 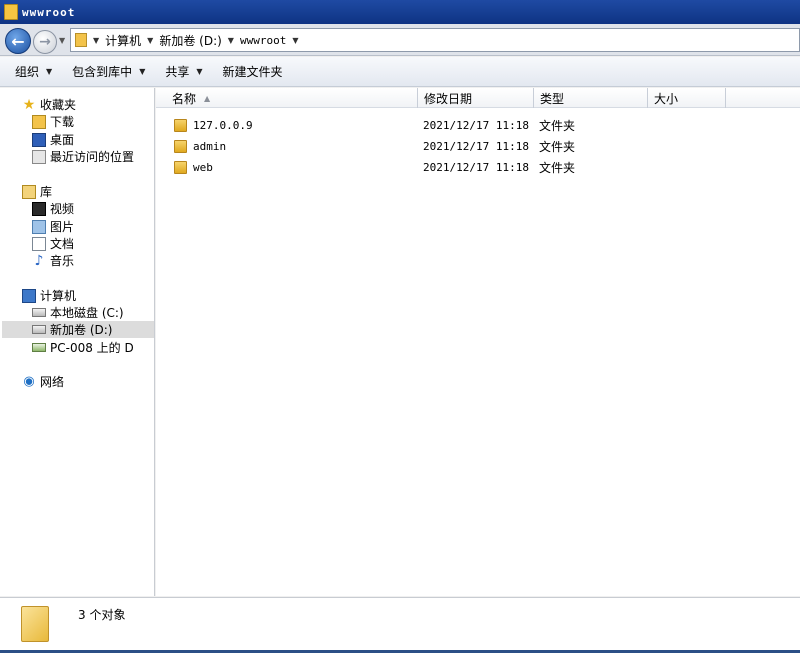 What do you see at coordinates (53, 243) in the screenshot?
I see `nav-documents: 文档` at bounding box center [53, 243].